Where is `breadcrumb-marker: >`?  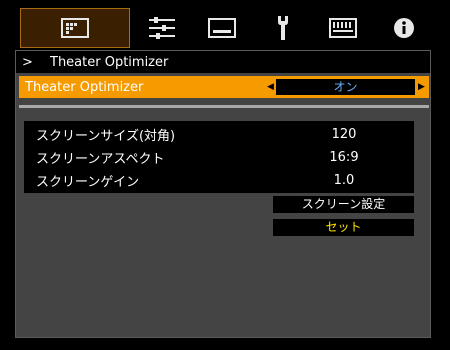 breadcrumb-marker: > is located at coordinates (27, 62).